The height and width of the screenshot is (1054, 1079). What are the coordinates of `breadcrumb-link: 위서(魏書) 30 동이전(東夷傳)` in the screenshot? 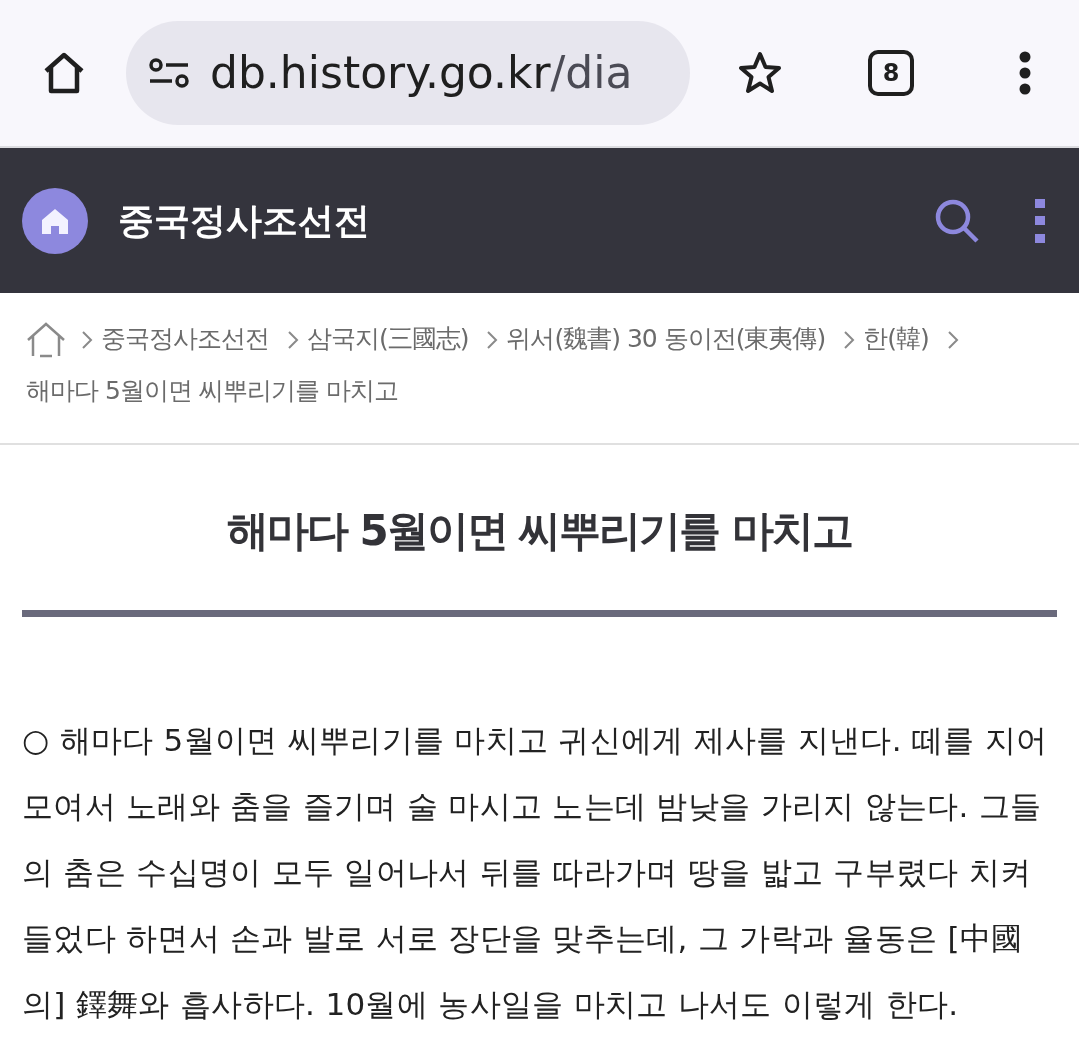 It's located at (666, 338).